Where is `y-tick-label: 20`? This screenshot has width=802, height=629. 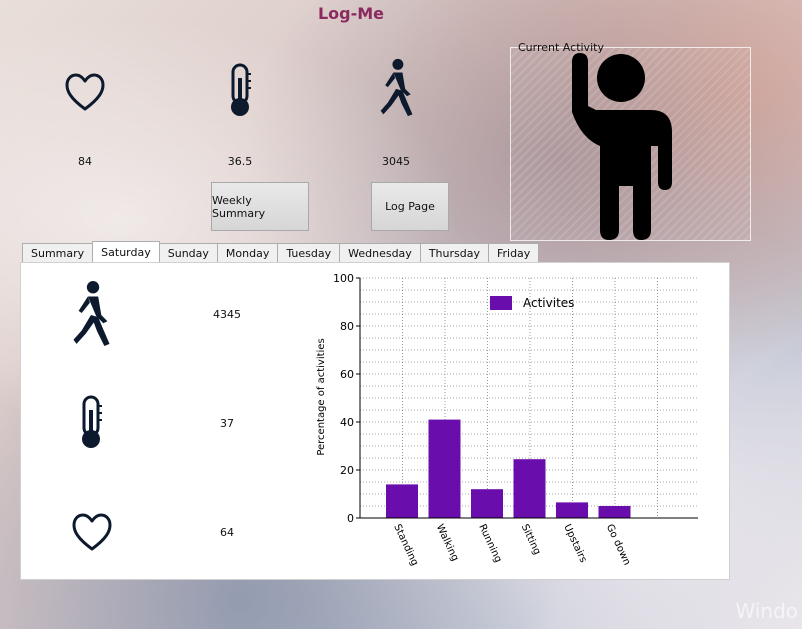 y-tick-label: 20 is located at coordinates (347, 470).